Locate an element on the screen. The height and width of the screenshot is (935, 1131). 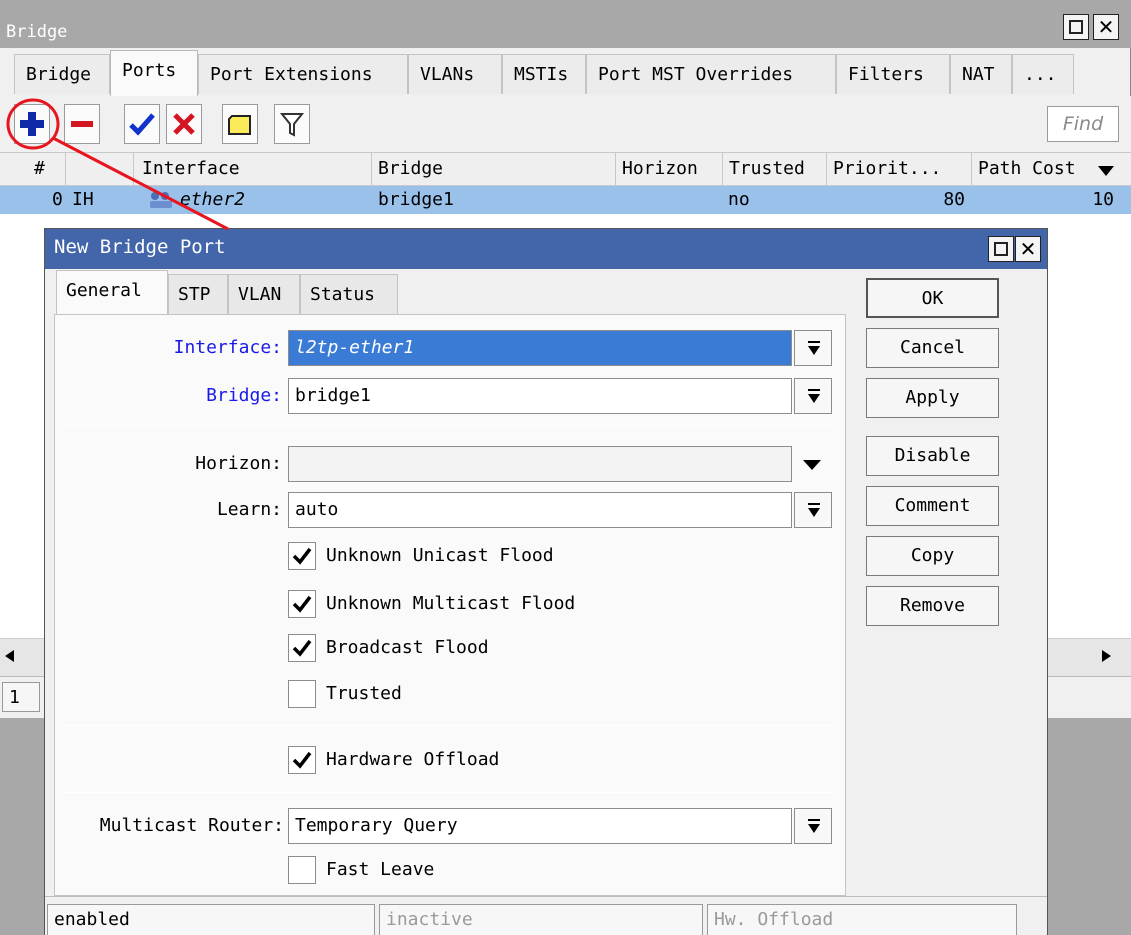
bridge-label: Bridge: is located at coordinates (244, 395).